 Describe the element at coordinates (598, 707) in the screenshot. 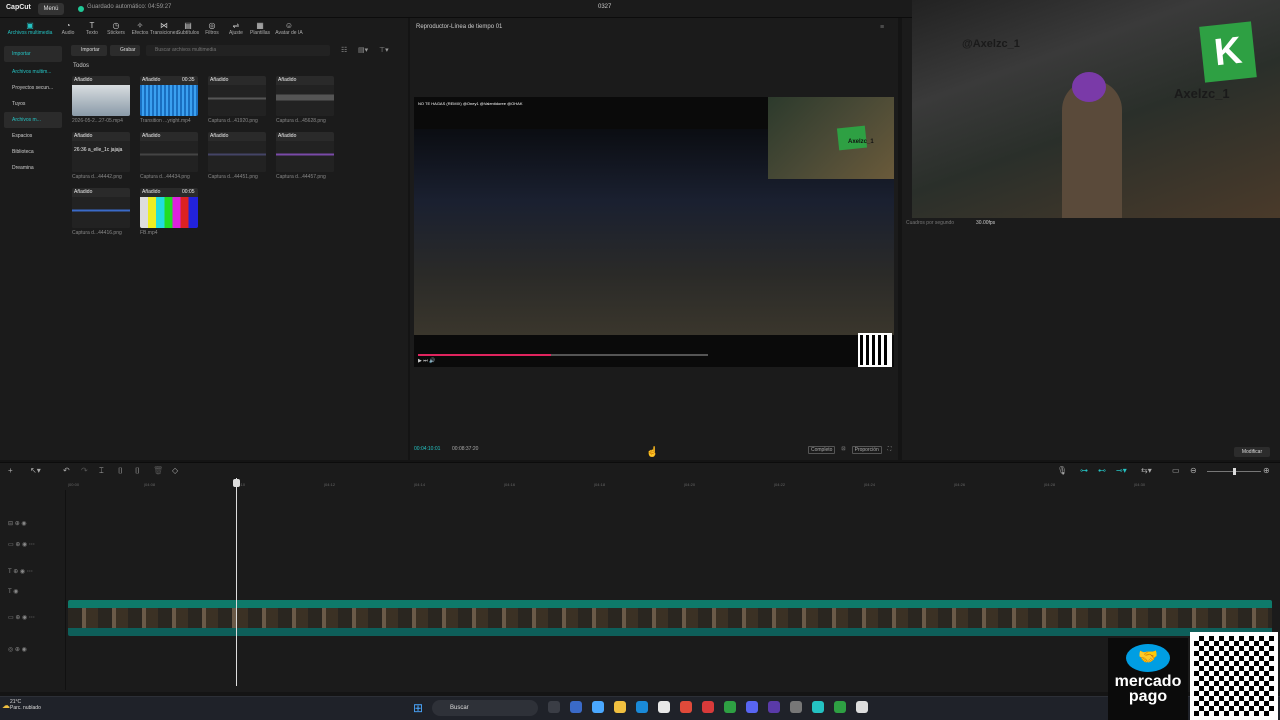

I see `copilot-icon` at that location.